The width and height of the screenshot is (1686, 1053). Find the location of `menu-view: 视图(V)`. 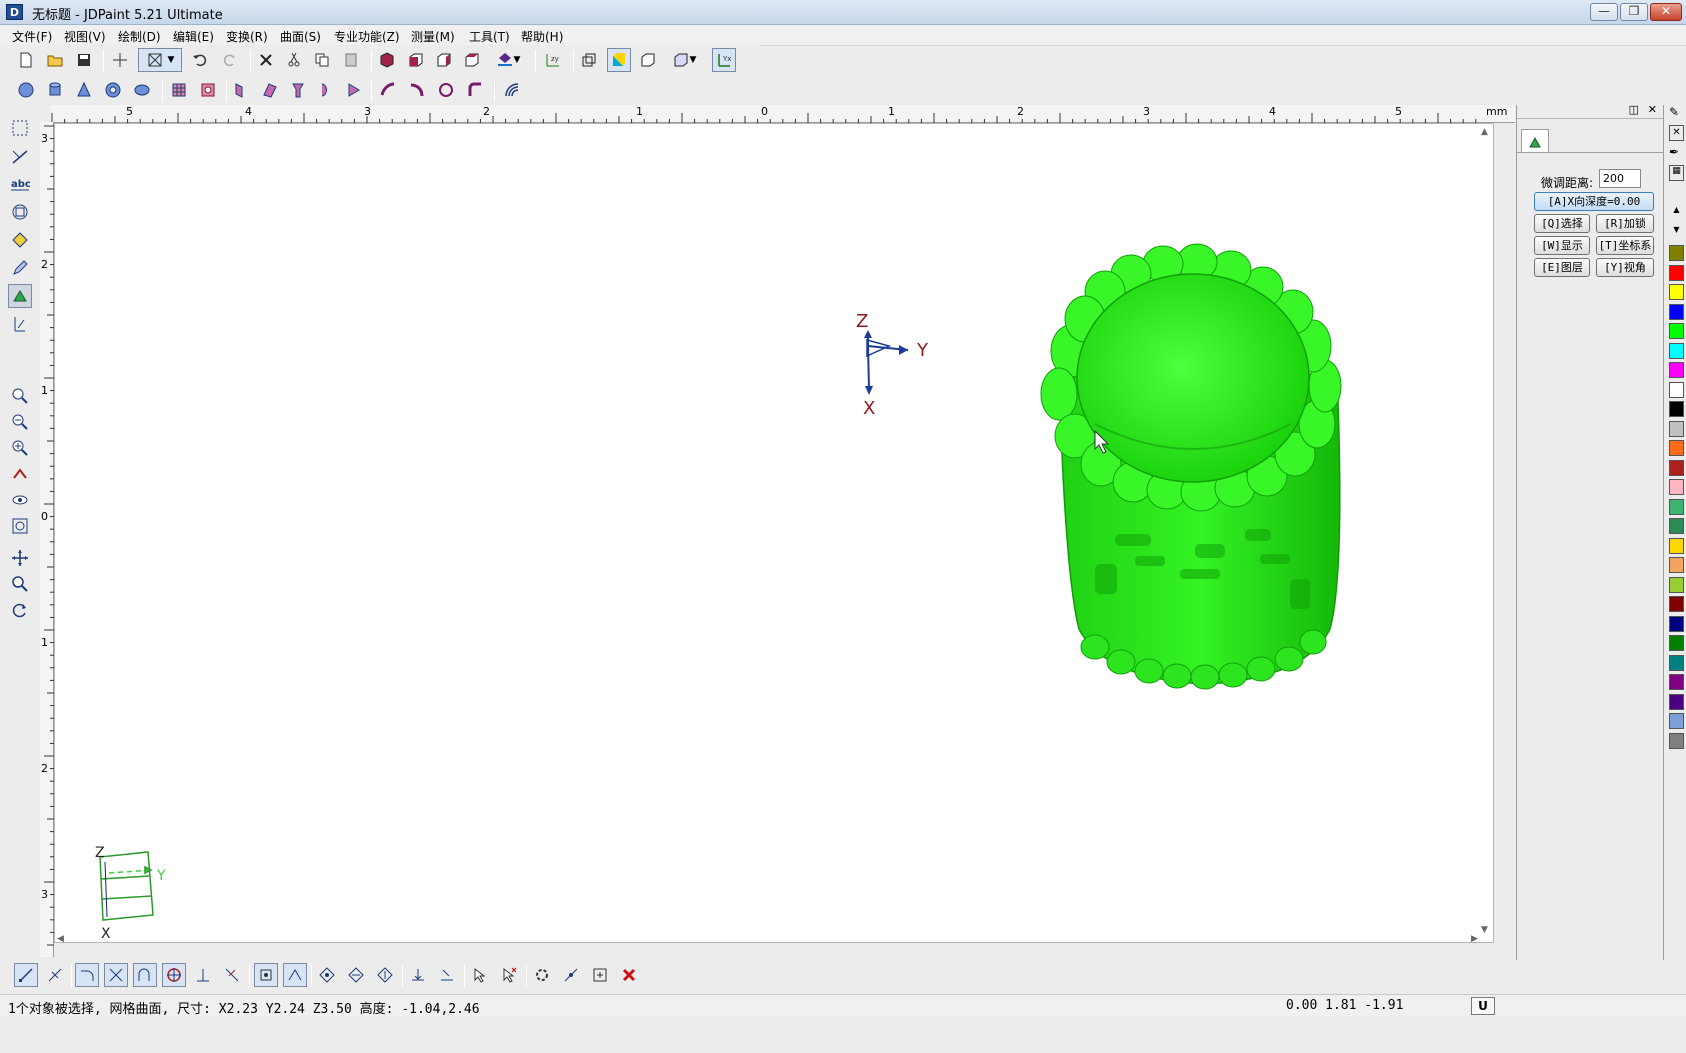

menu-view: 视图(V) is located at coordinates (85, 36).